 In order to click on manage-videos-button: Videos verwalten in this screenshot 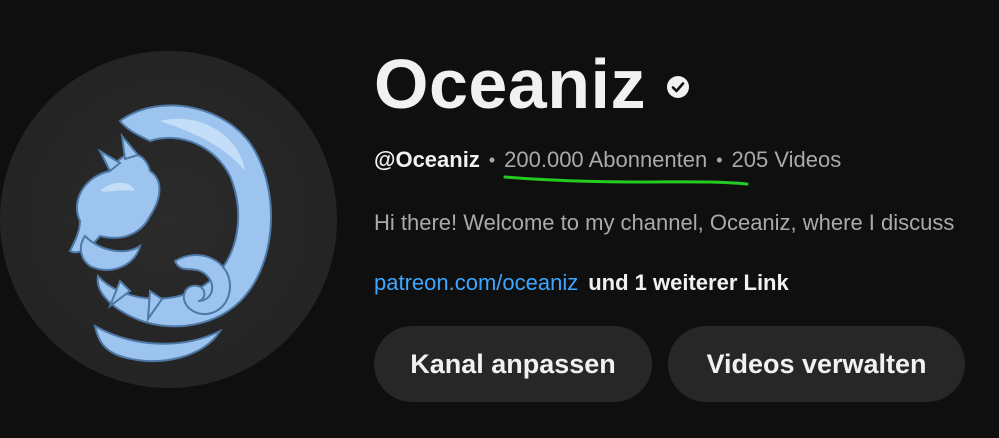, I will do `click(816, 364)`.